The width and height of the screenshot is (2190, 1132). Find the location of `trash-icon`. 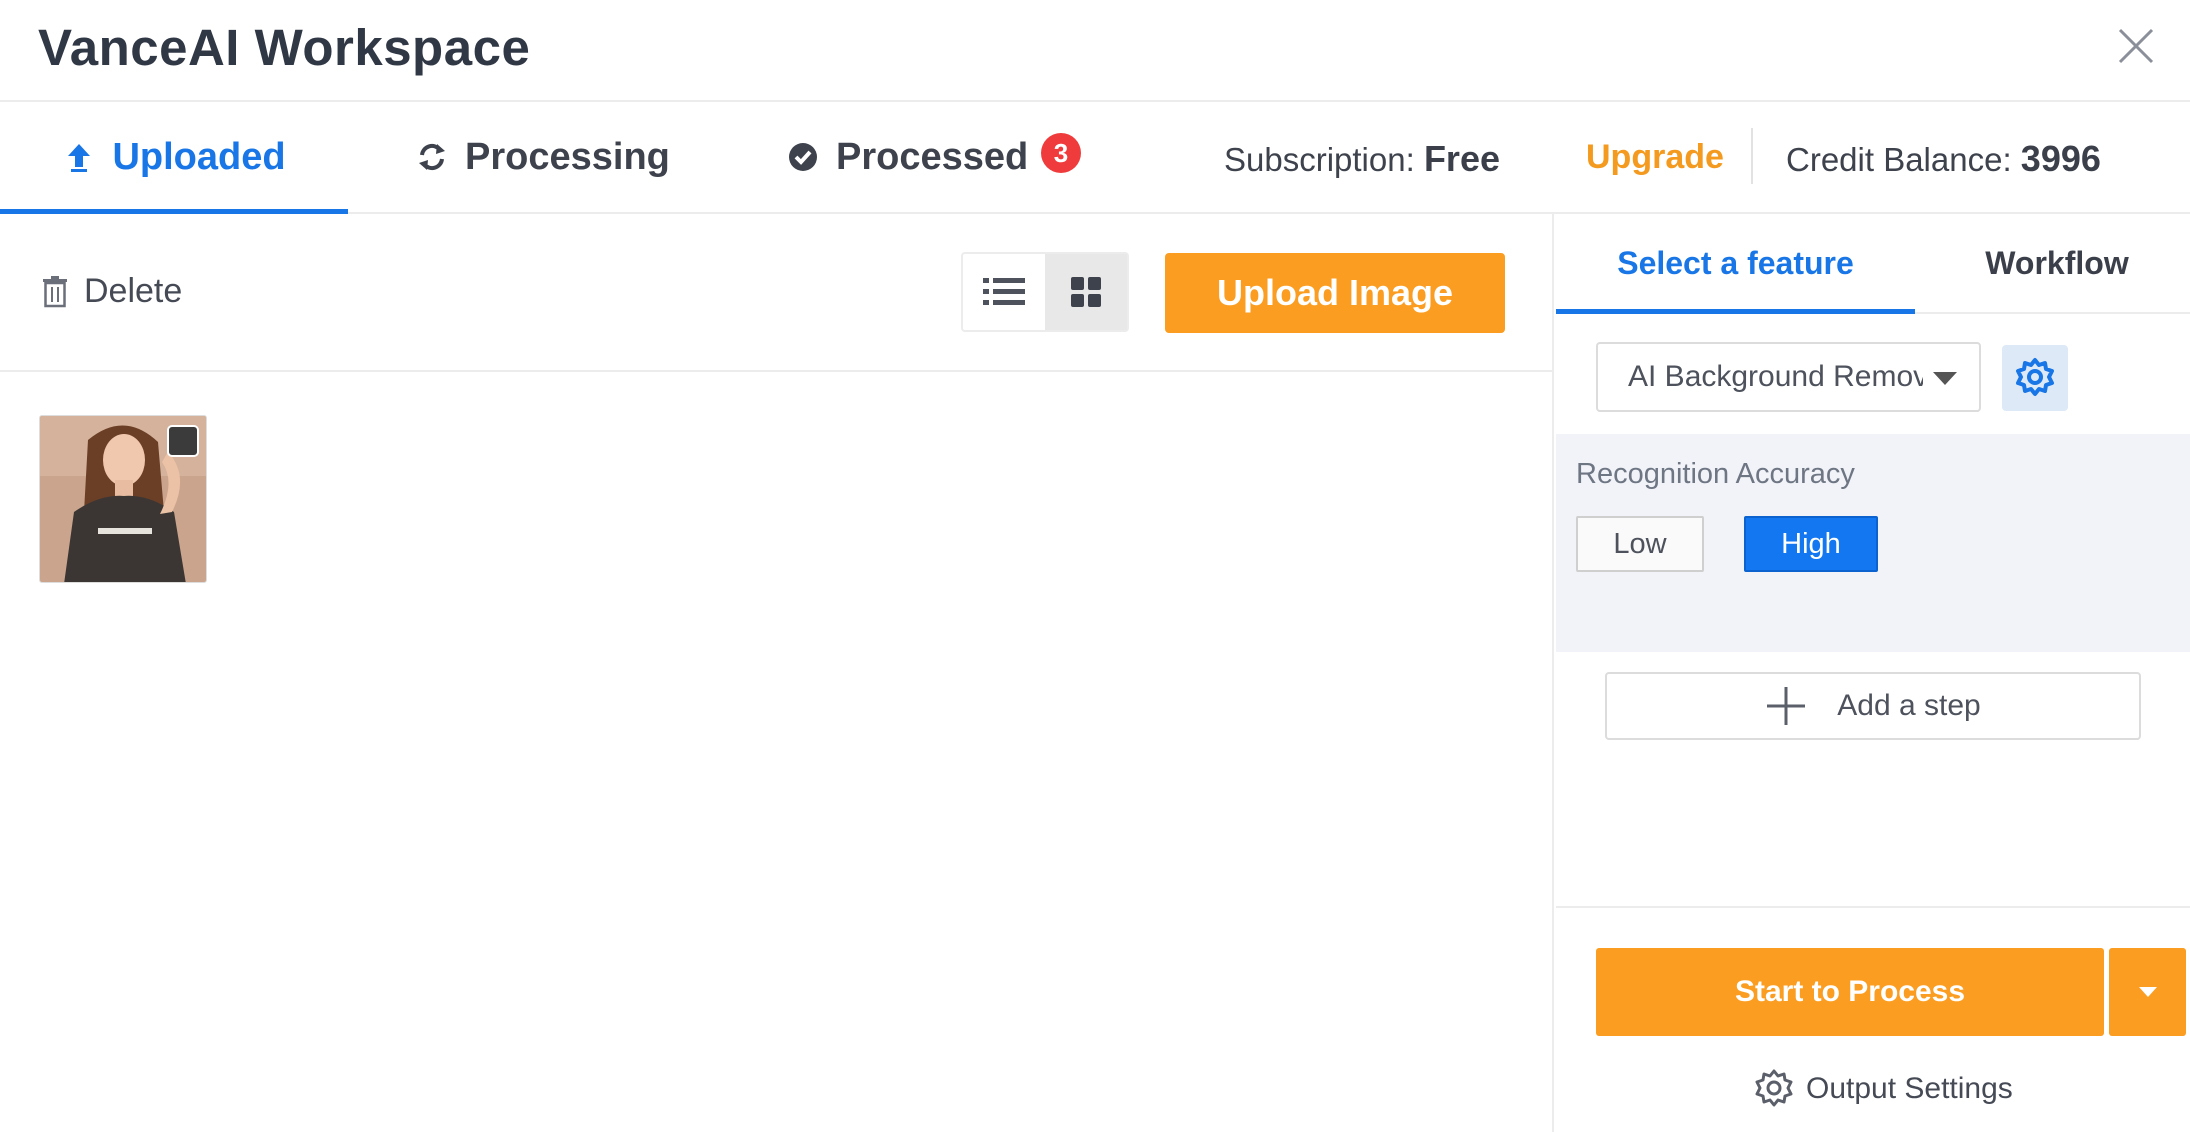

trash-icon is located at coordinates (55, 291).